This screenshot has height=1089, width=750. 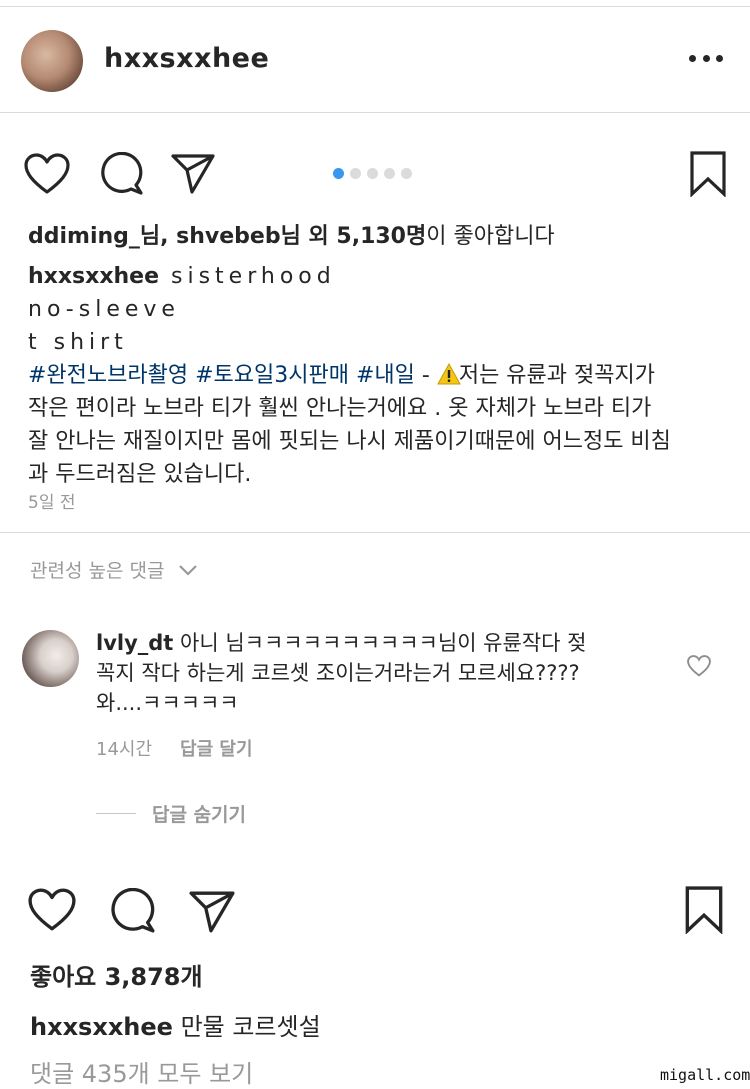 I want to click on commenter-username: lvly_dt, so click(x=134, y=643).